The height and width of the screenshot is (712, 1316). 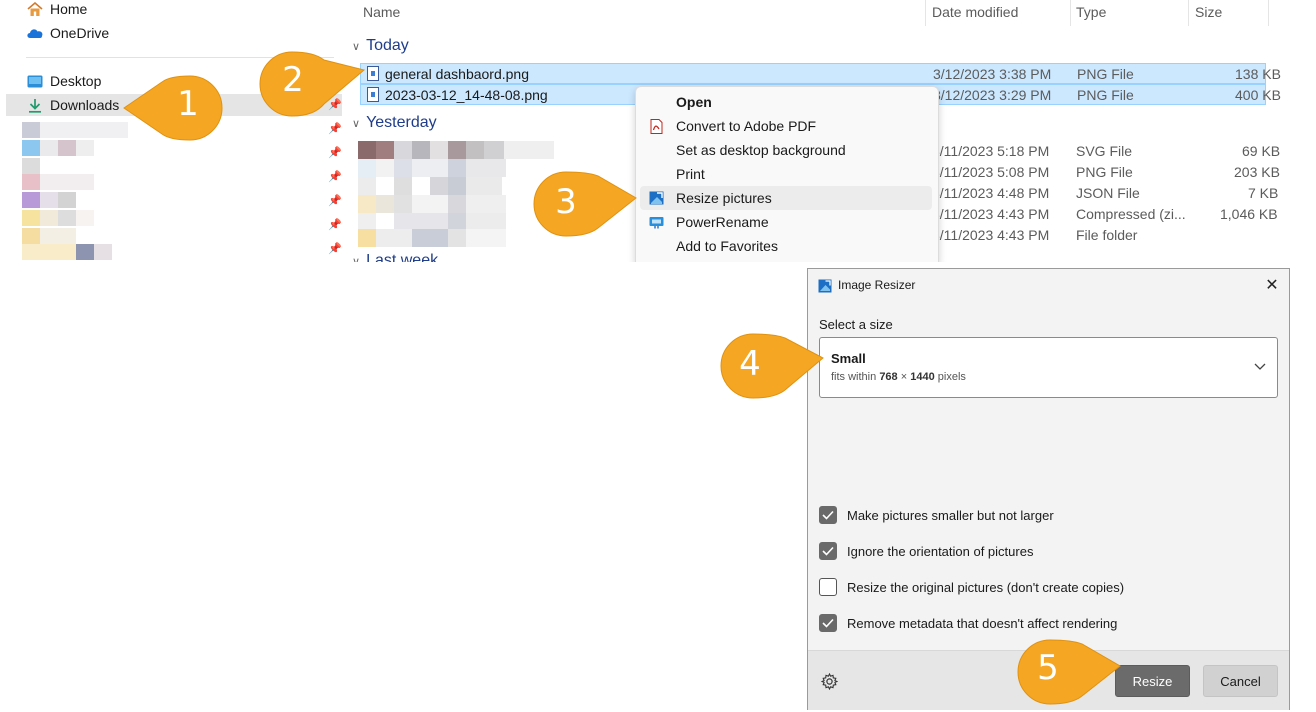 What do you see at coordinates (856, 324) in the screenshot?
I see `size-label: Select a size` at bounding box center [856, 324].